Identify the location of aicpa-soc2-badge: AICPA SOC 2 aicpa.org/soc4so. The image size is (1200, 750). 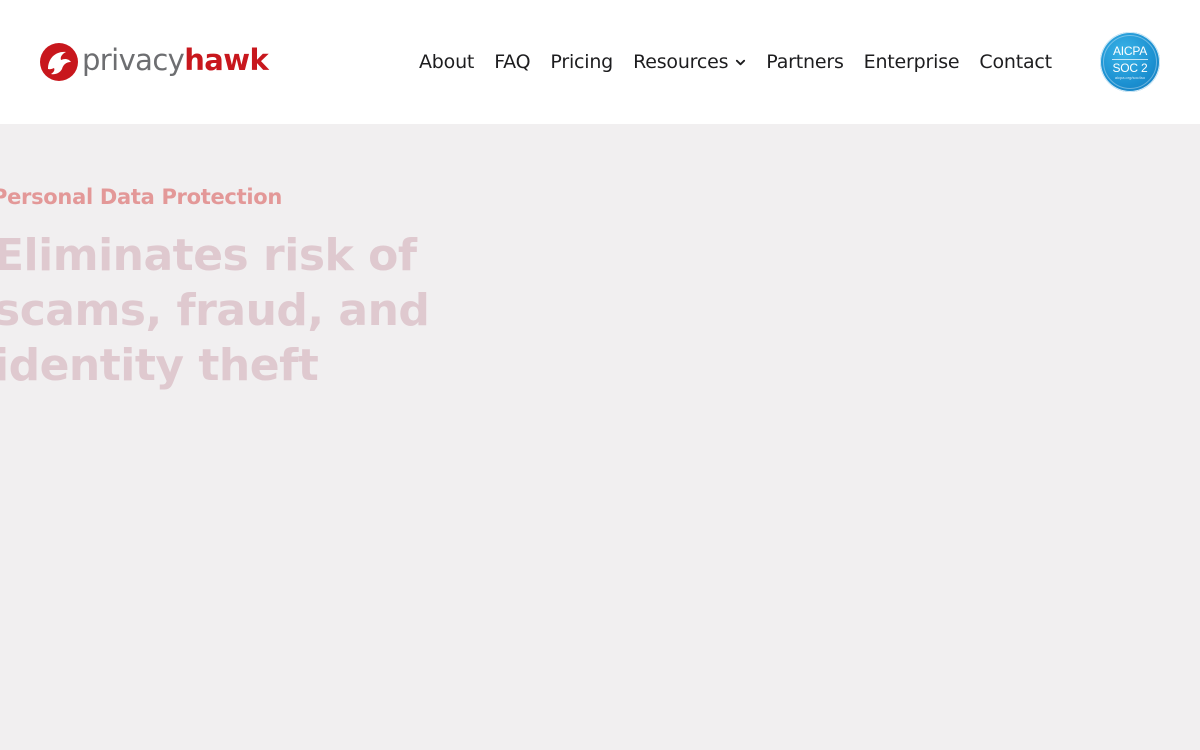
(1130, 62).